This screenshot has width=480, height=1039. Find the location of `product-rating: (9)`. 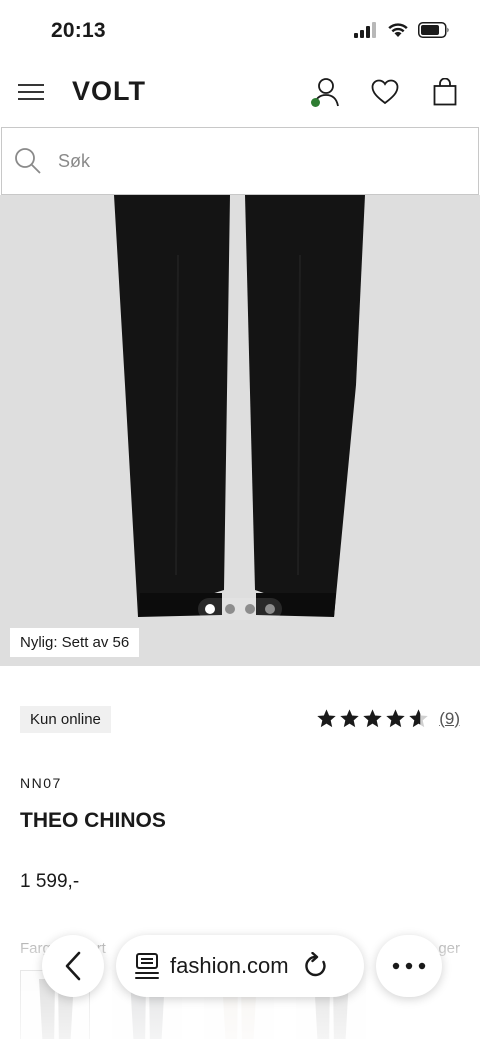

product-rating: (9) is located at coordinates (388, 718).